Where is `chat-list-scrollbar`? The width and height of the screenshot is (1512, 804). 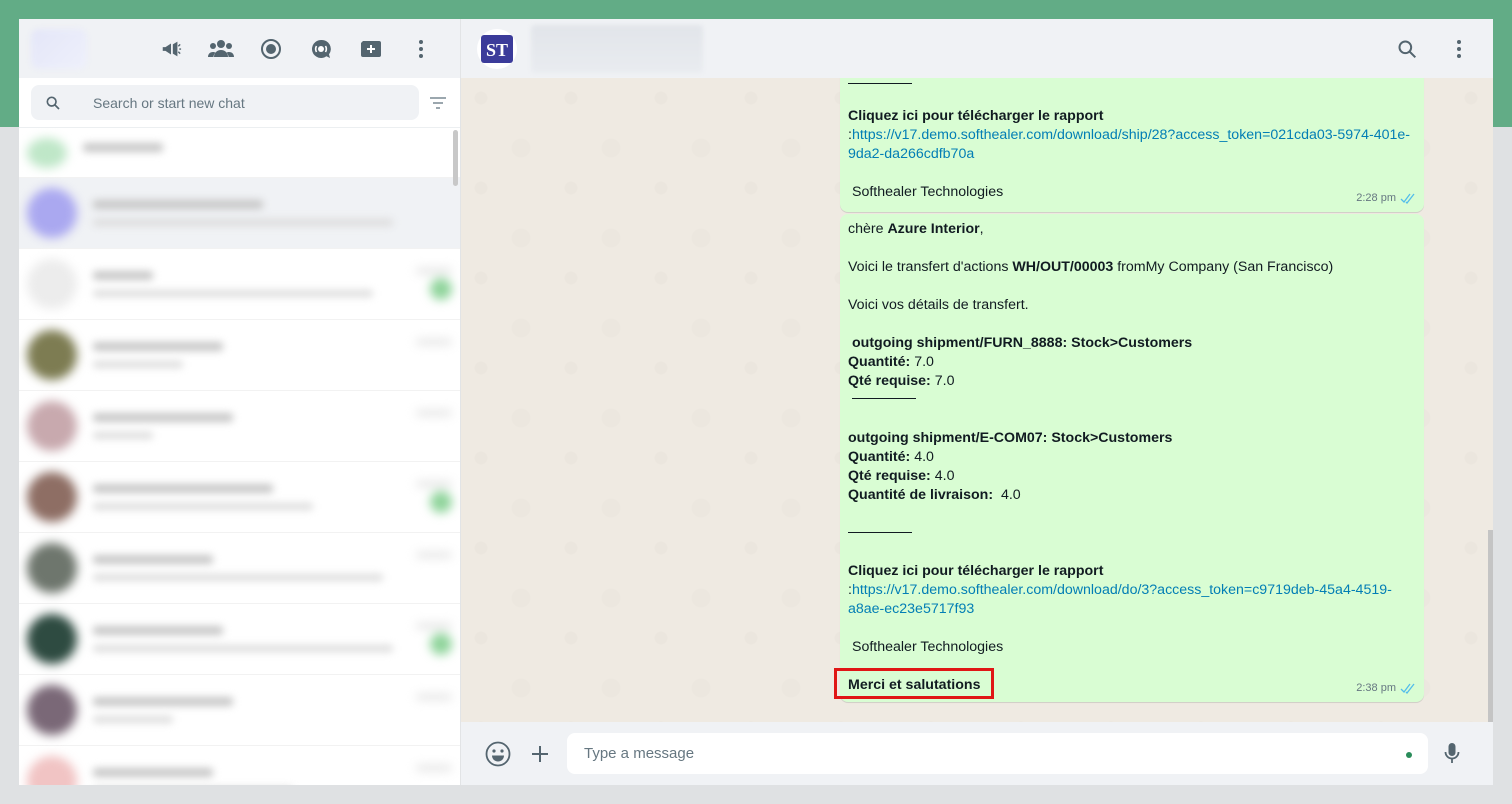
chat-list-scrollbar is located at coordinates (455, 158).